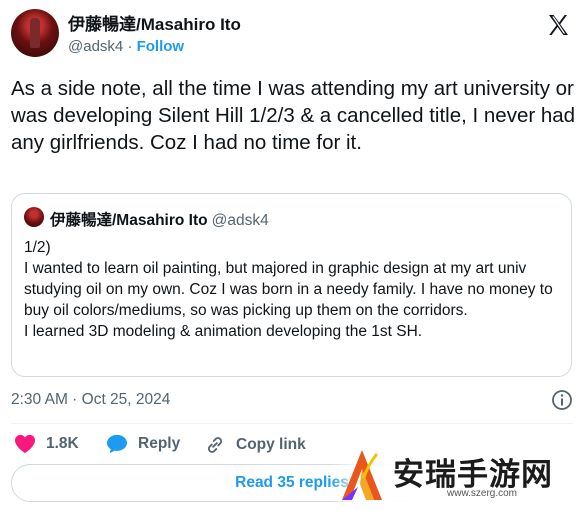 The image size is (584, 511). I want to click on author-handle: @adsk4, so click(95, 46).